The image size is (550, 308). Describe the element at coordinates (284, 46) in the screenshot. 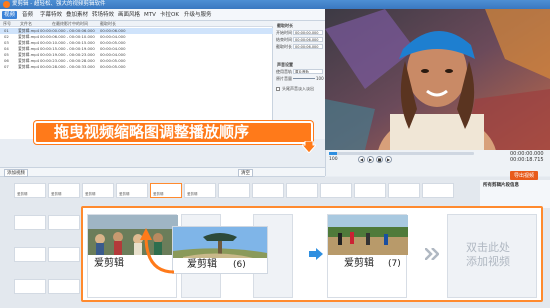

I see `duration-label: 截取时长` at that location.